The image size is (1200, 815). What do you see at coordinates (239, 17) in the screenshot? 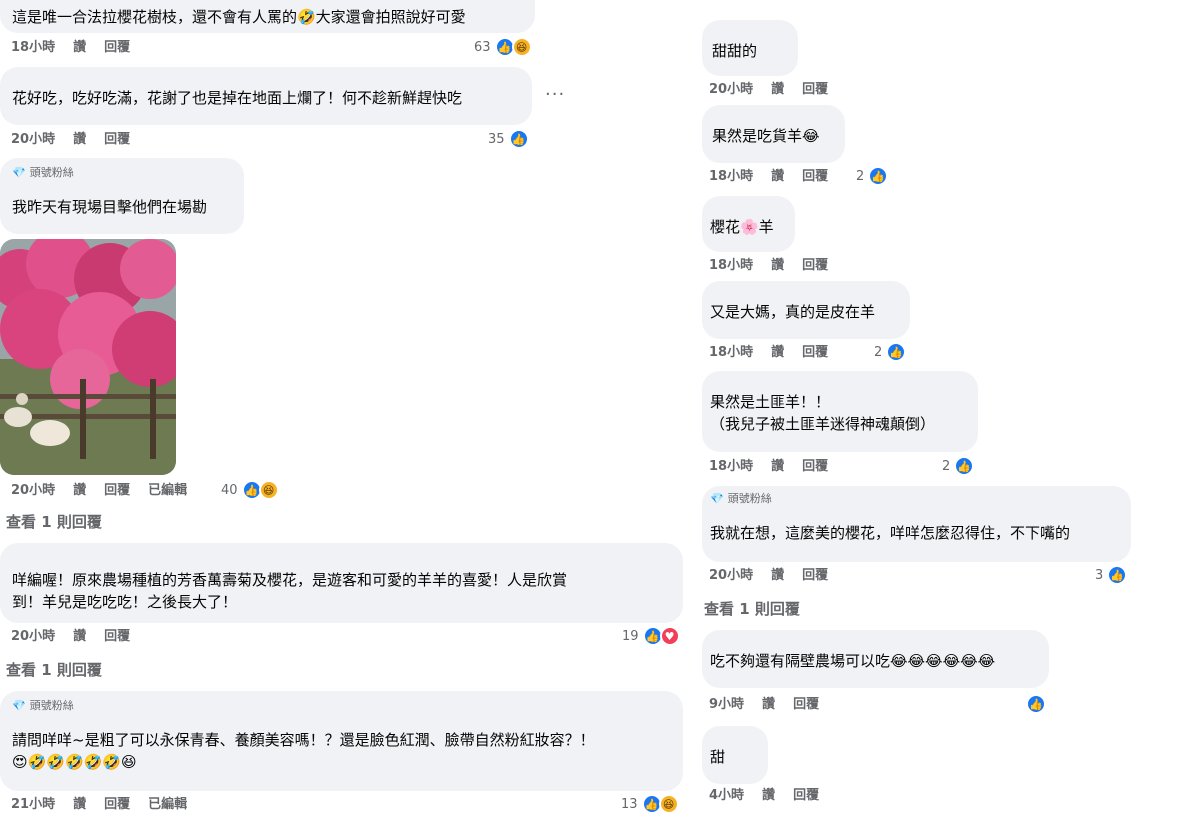
I see `comment-text: 這是唯一合法拉櫻花樹枝，還不會有人罵的🤣大家還會拍照說好可愛` at bounding box center [239, 17].